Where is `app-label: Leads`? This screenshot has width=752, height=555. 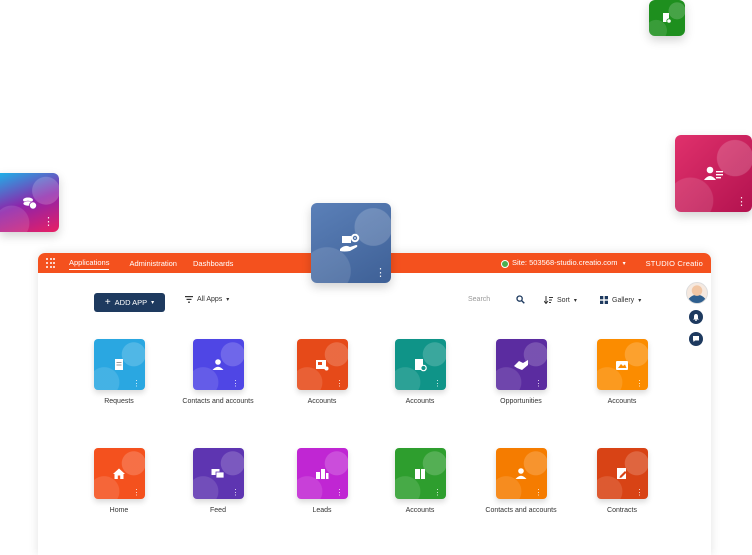
app-label: Leads is located at coordinates (322, 510).